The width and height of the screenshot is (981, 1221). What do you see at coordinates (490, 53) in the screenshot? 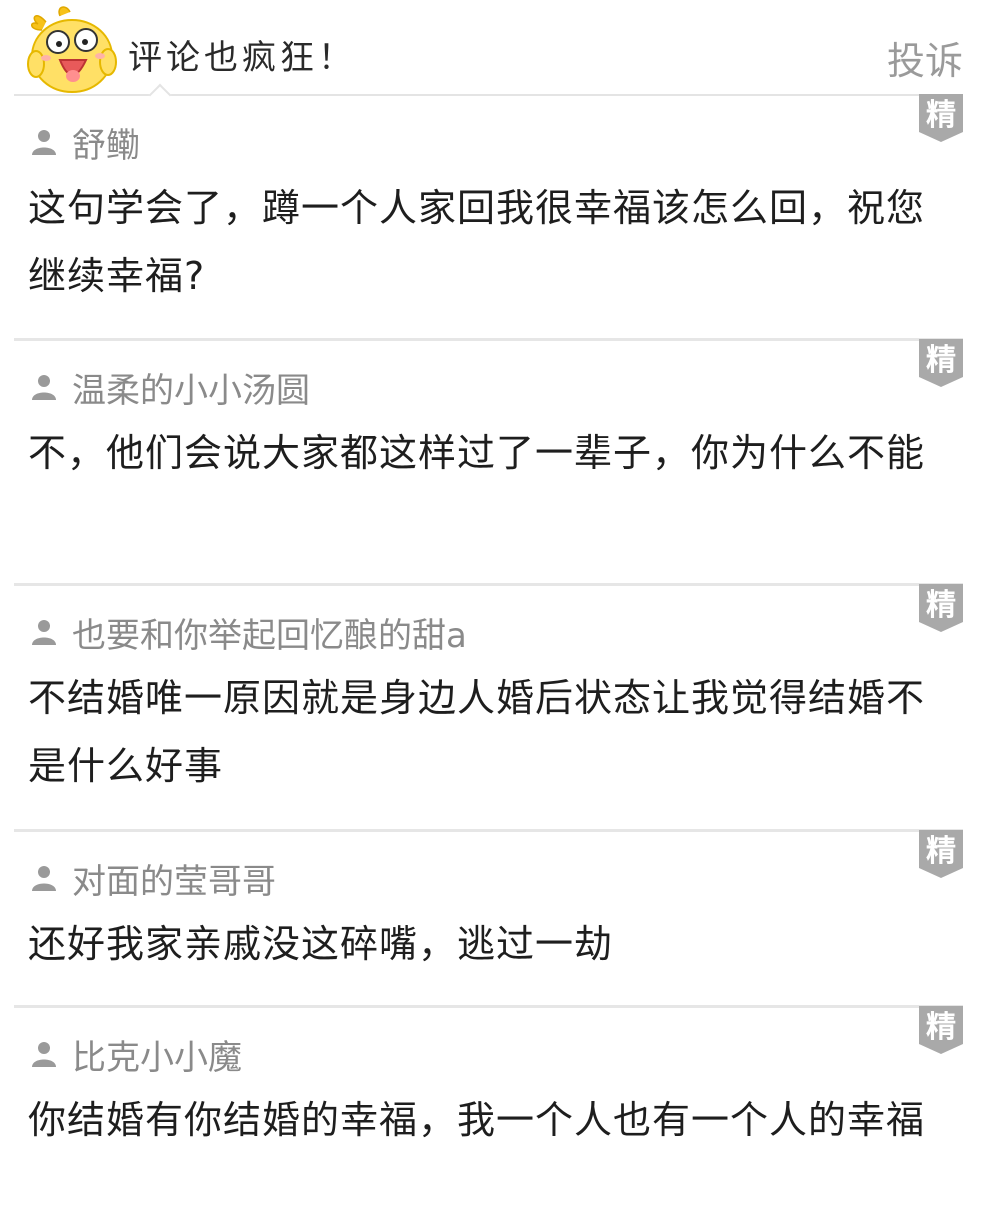
I see `comments-header: 评论也疯狂！ 投诉` at bounding box center [490, 53].